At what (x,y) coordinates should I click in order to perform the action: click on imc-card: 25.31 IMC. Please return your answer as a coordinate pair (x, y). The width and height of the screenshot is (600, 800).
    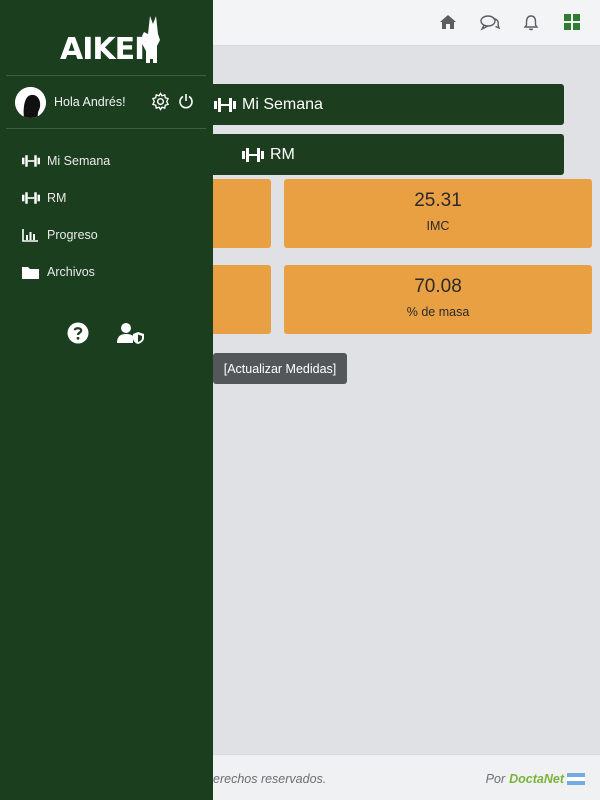
    Looking at the image, I should click on (438, 213).